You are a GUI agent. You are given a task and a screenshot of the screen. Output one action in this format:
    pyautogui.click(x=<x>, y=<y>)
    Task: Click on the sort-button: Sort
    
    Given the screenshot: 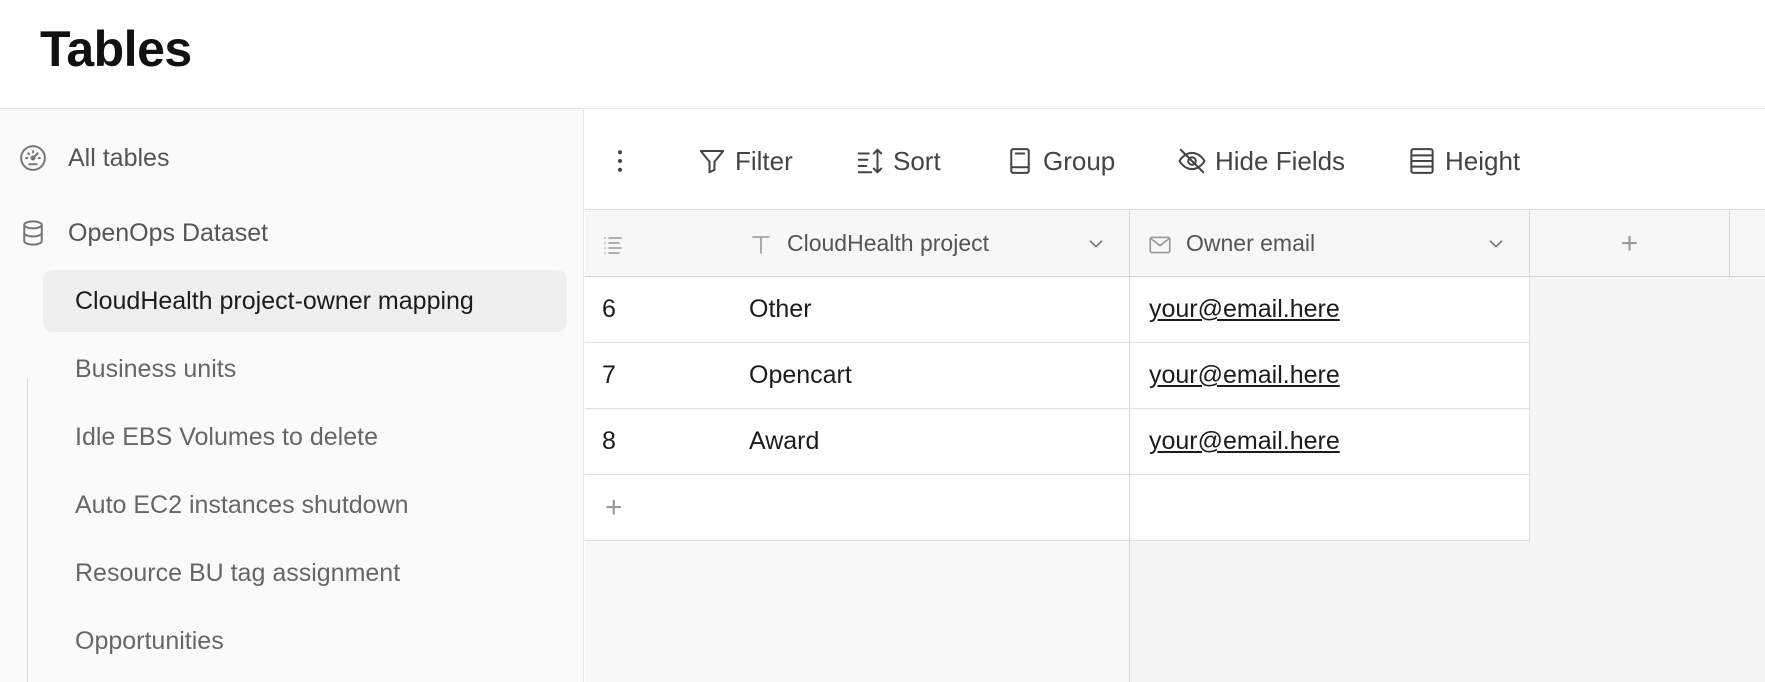 What is the action you would take?
    pyautogui.click(x=898, y=161)
    